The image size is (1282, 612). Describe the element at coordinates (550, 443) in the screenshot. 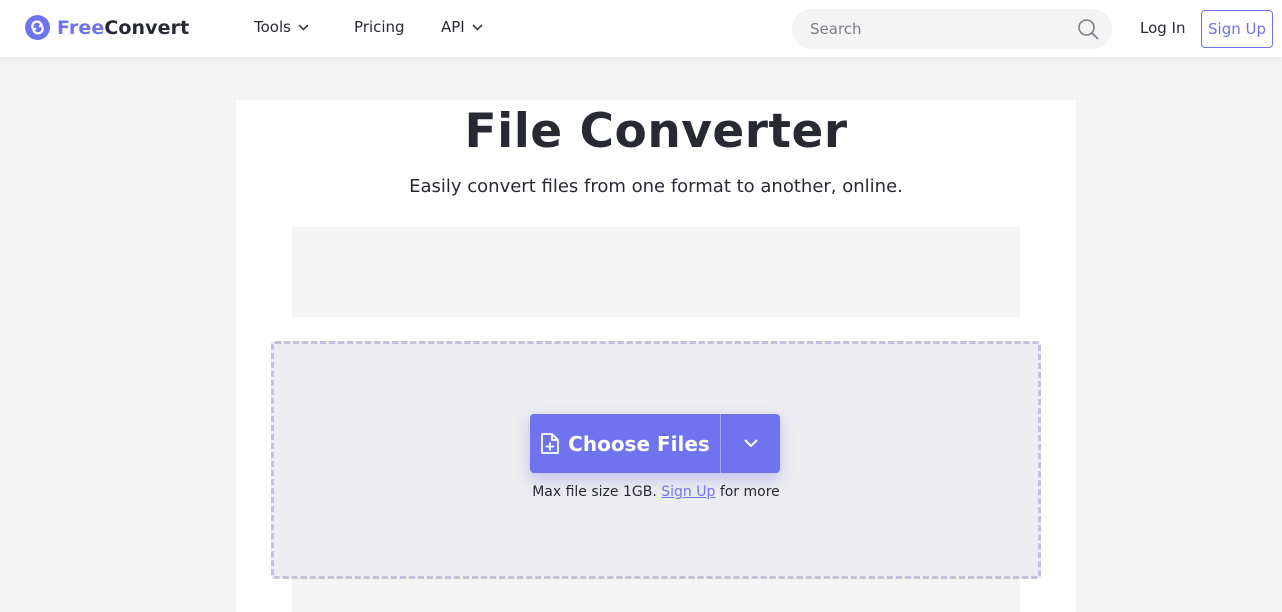

I see `file-plus-icon` at that location.